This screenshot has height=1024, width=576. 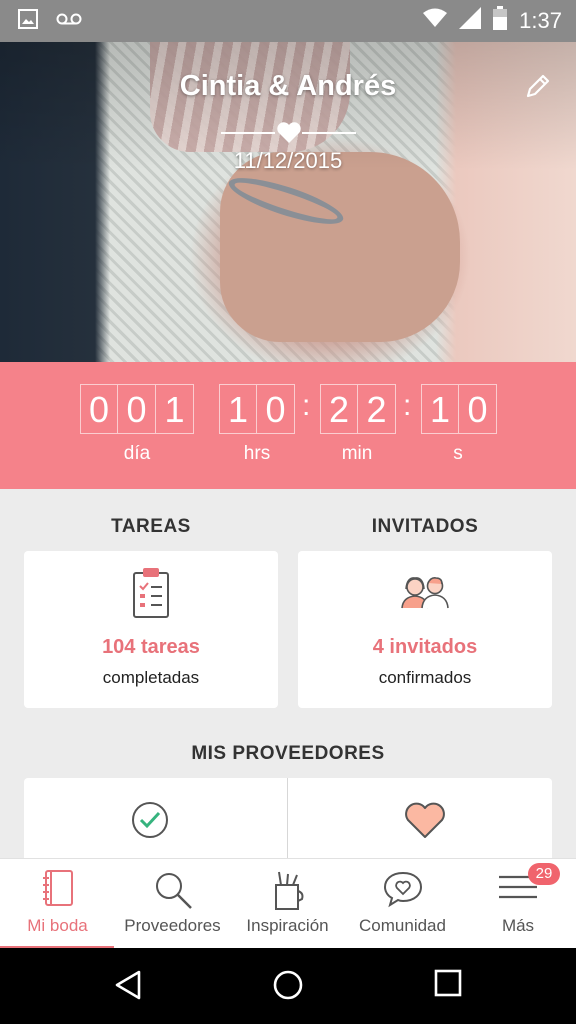 I want to click on recents-icon, so click(x=448, y=985).